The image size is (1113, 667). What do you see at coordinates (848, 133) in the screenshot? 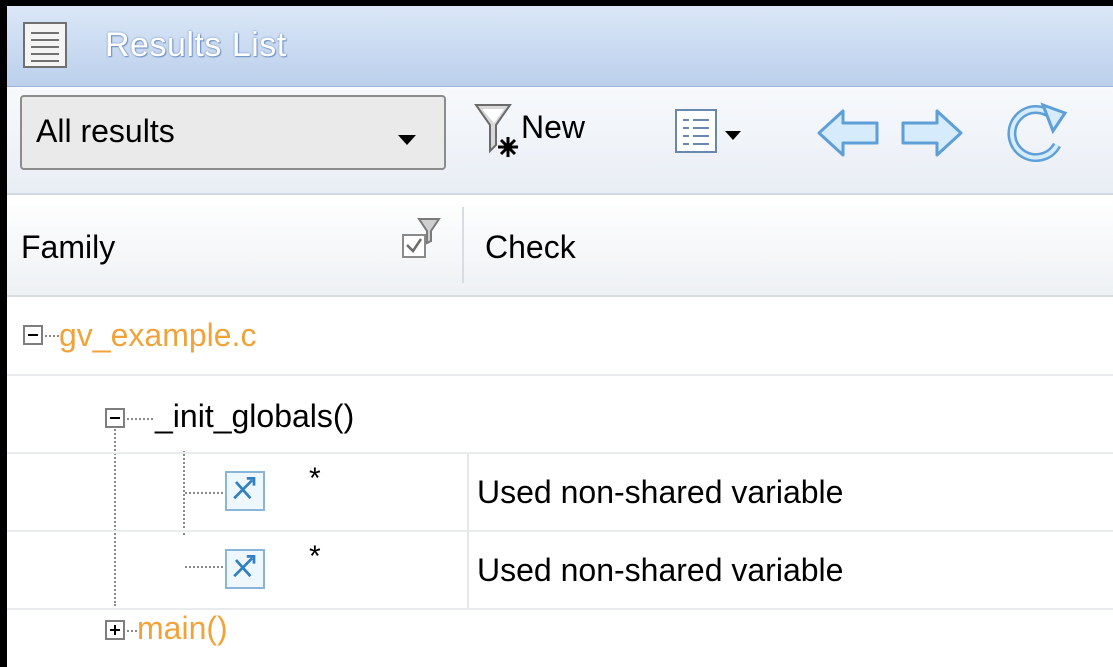
I see `previous-arrow-icon` at bounding box center [848, 133].